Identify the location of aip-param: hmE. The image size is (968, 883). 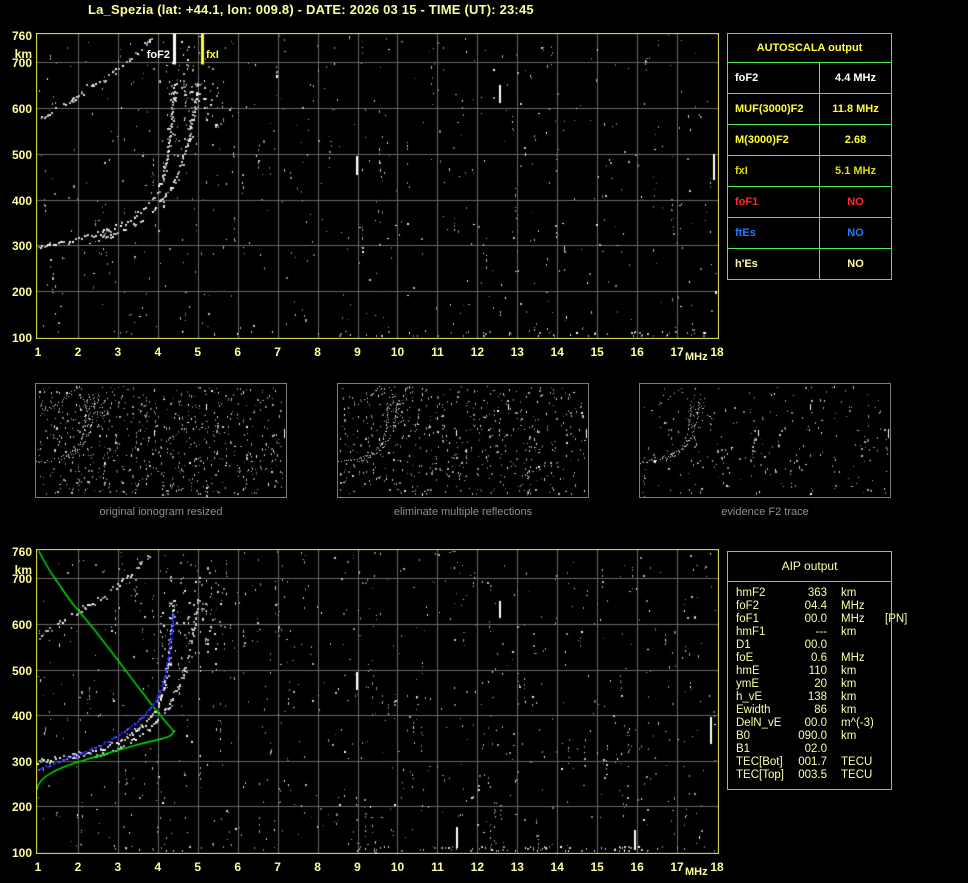
(748, 671).